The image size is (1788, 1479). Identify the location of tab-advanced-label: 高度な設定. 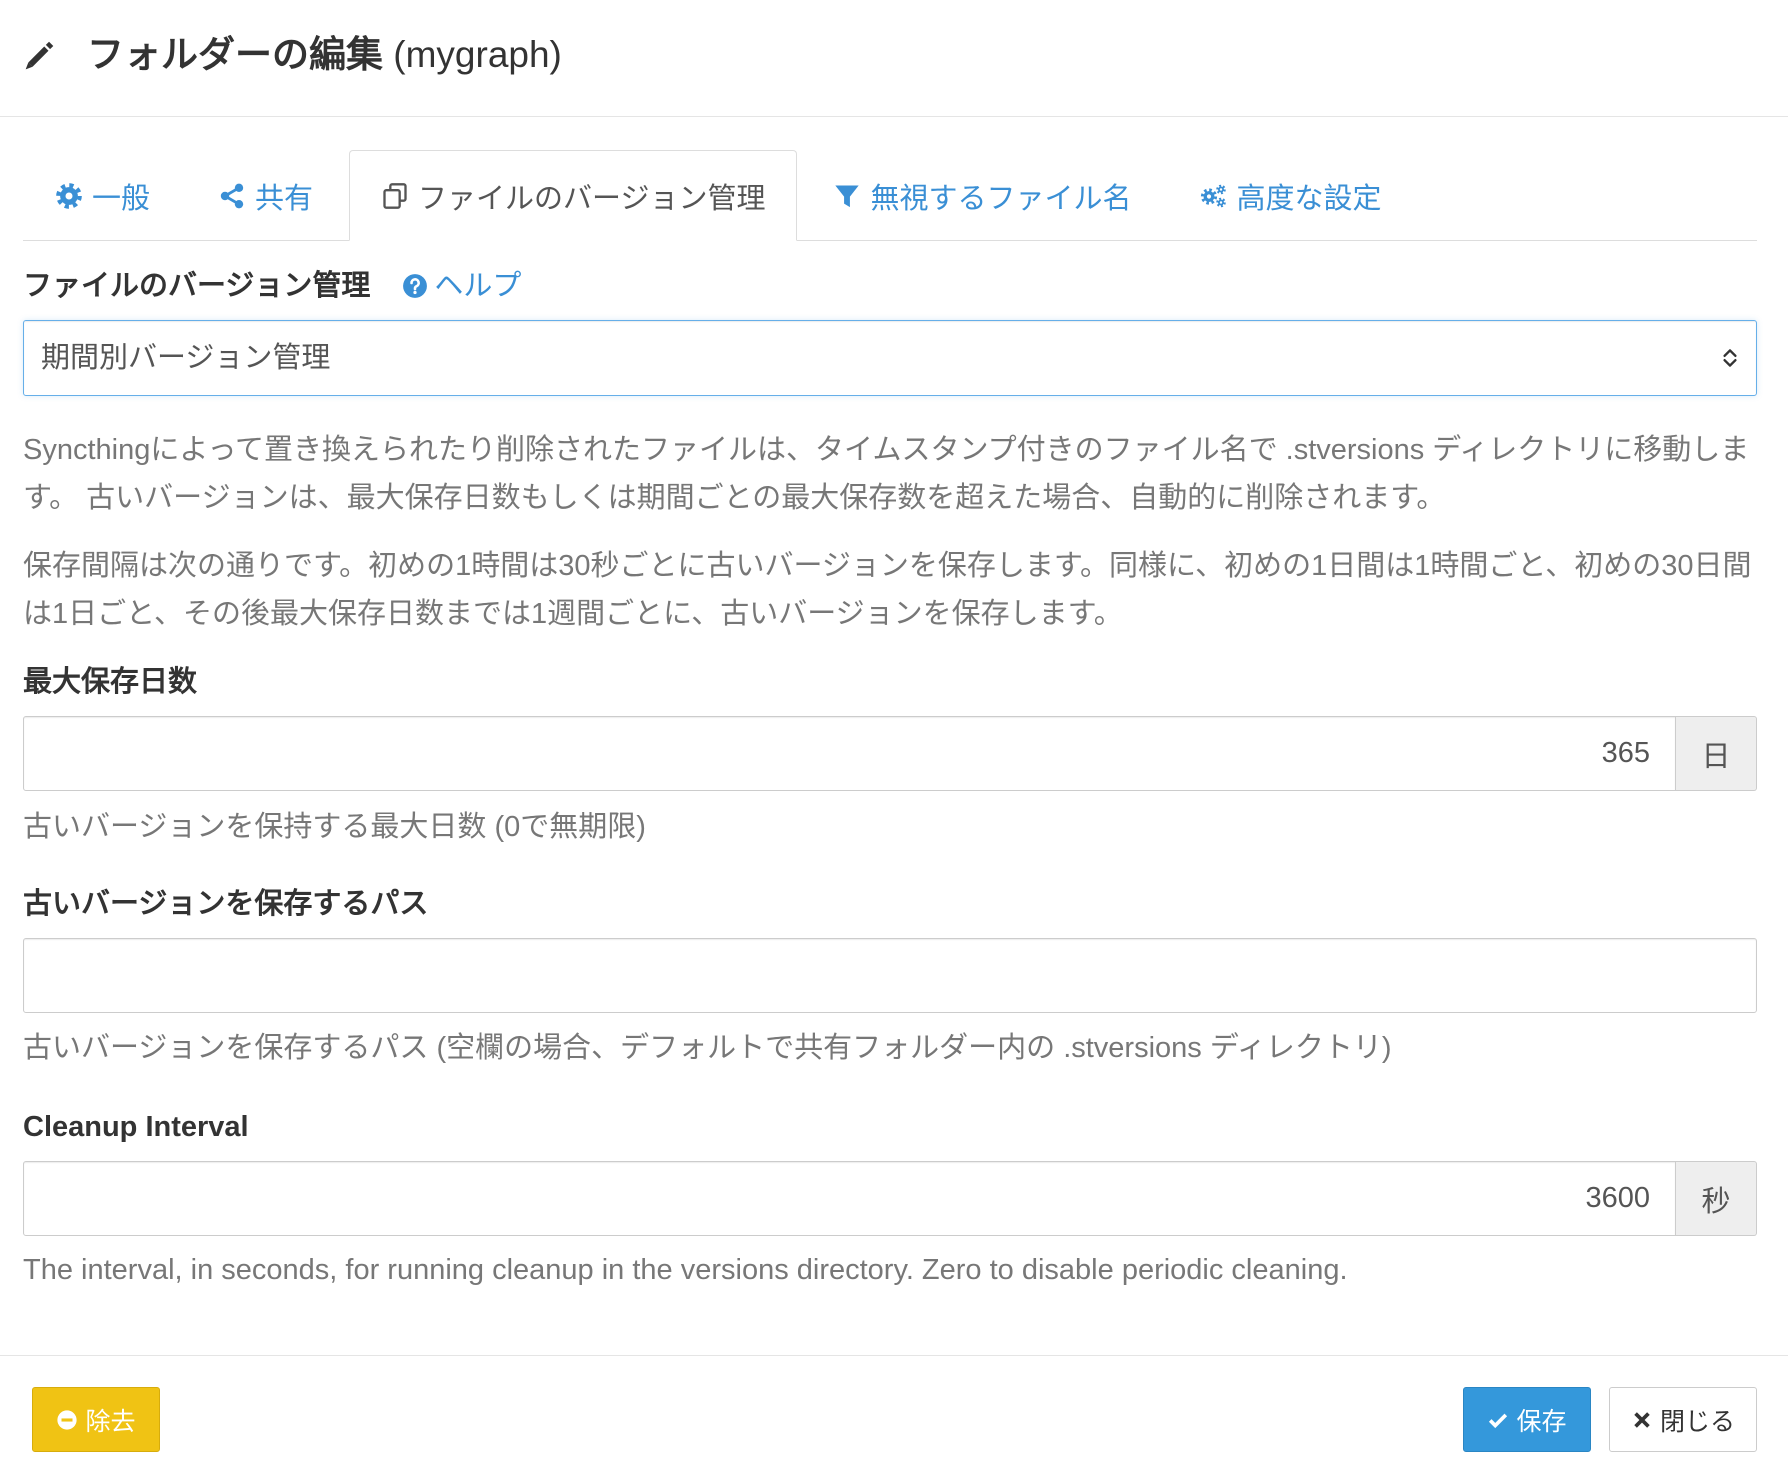
(1309, 198).